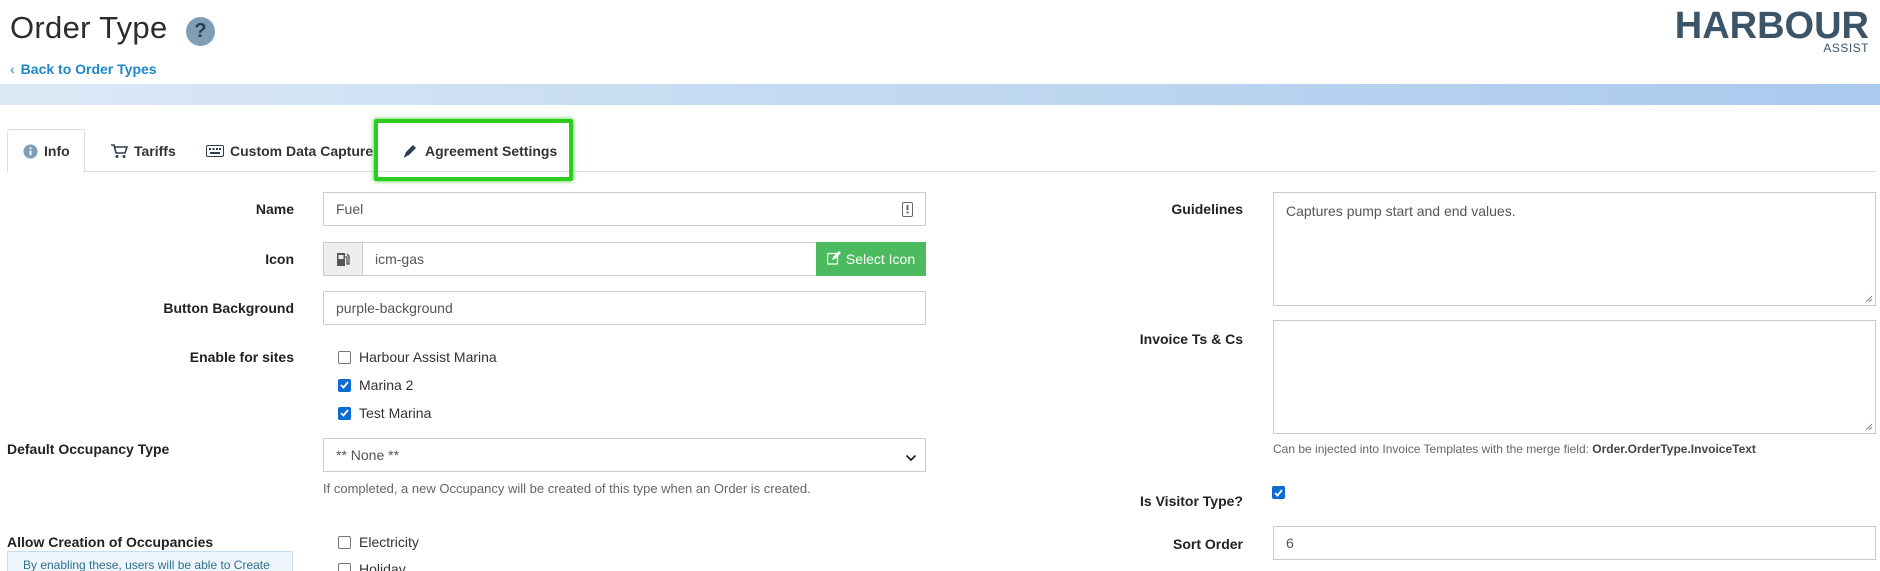 This screenshot has width=1880, height=571. I want to click on gas-pump-icon, so click(343, 259).